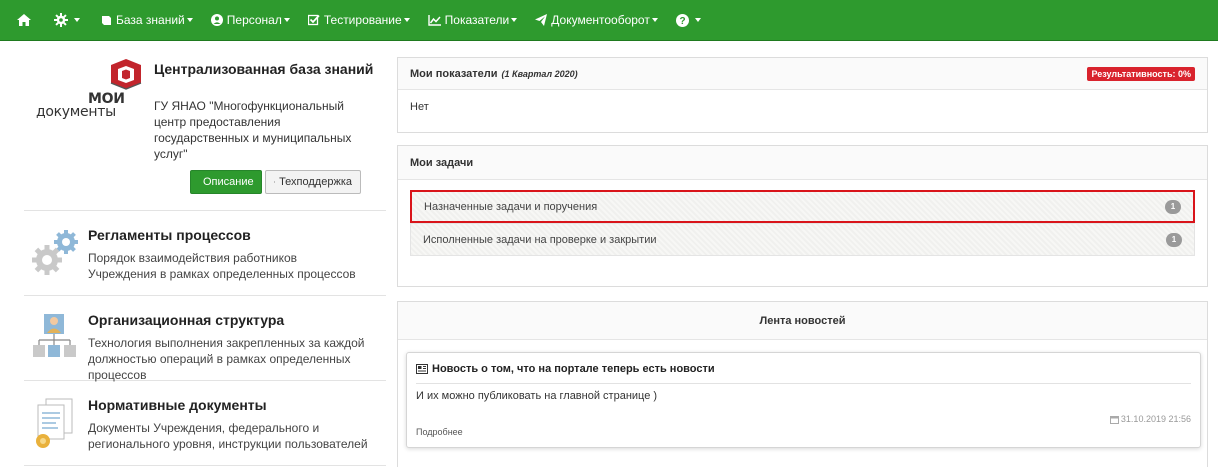  What do you see at coordinates (264, 69) in the screenshot?
I see `portal-title: Централизованная база знаний` at bounding box center [264, 69].